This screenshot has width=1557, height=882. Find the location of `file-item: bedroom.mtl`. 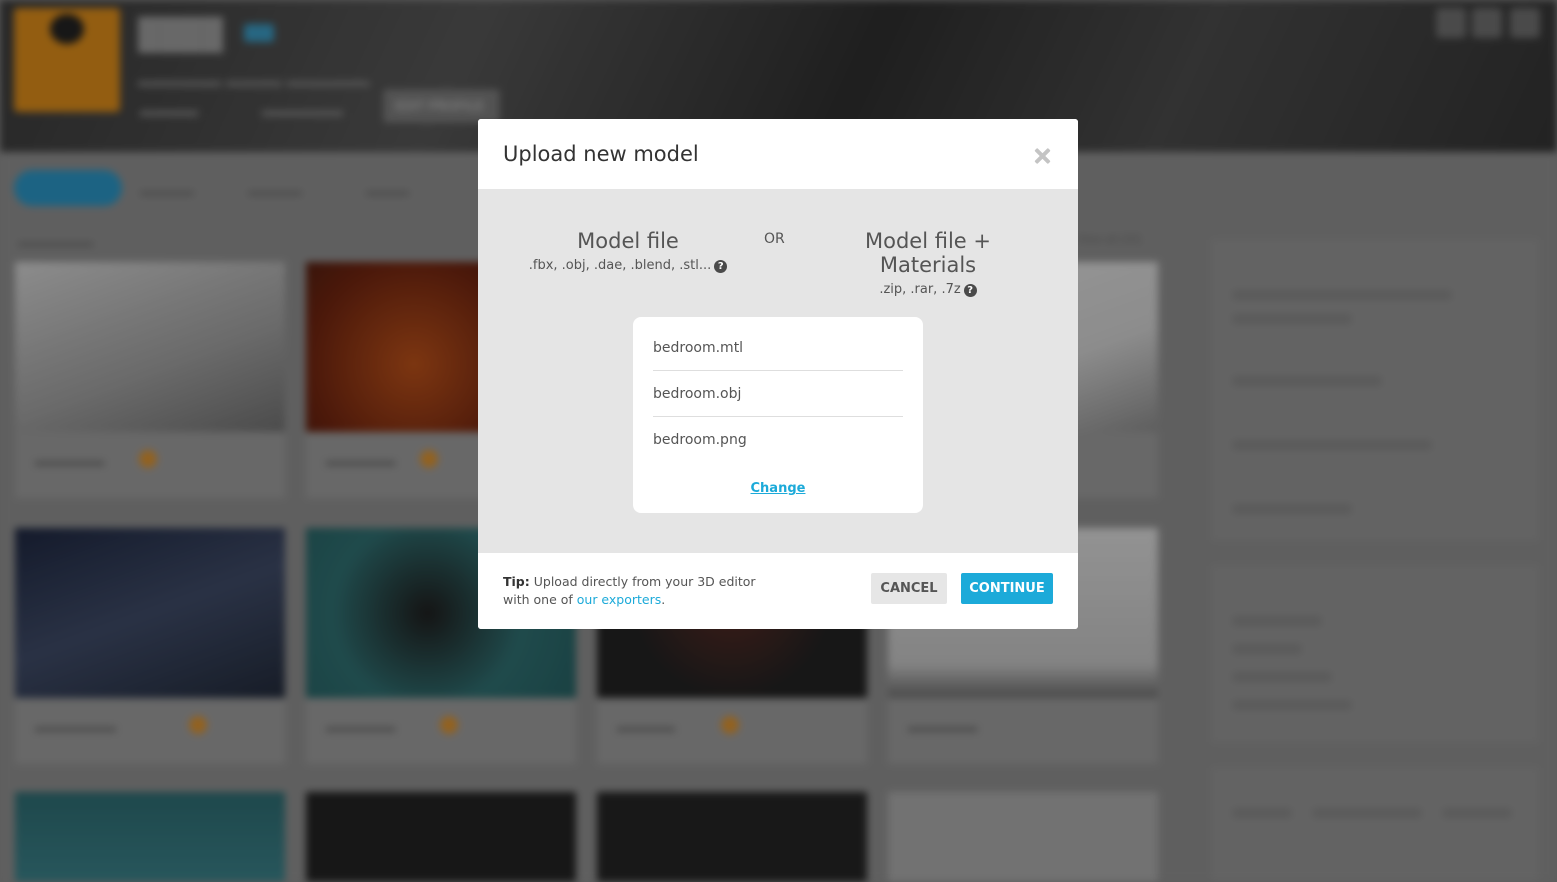

file-item: bedroom.mtl is located at coordinates (778, 348).